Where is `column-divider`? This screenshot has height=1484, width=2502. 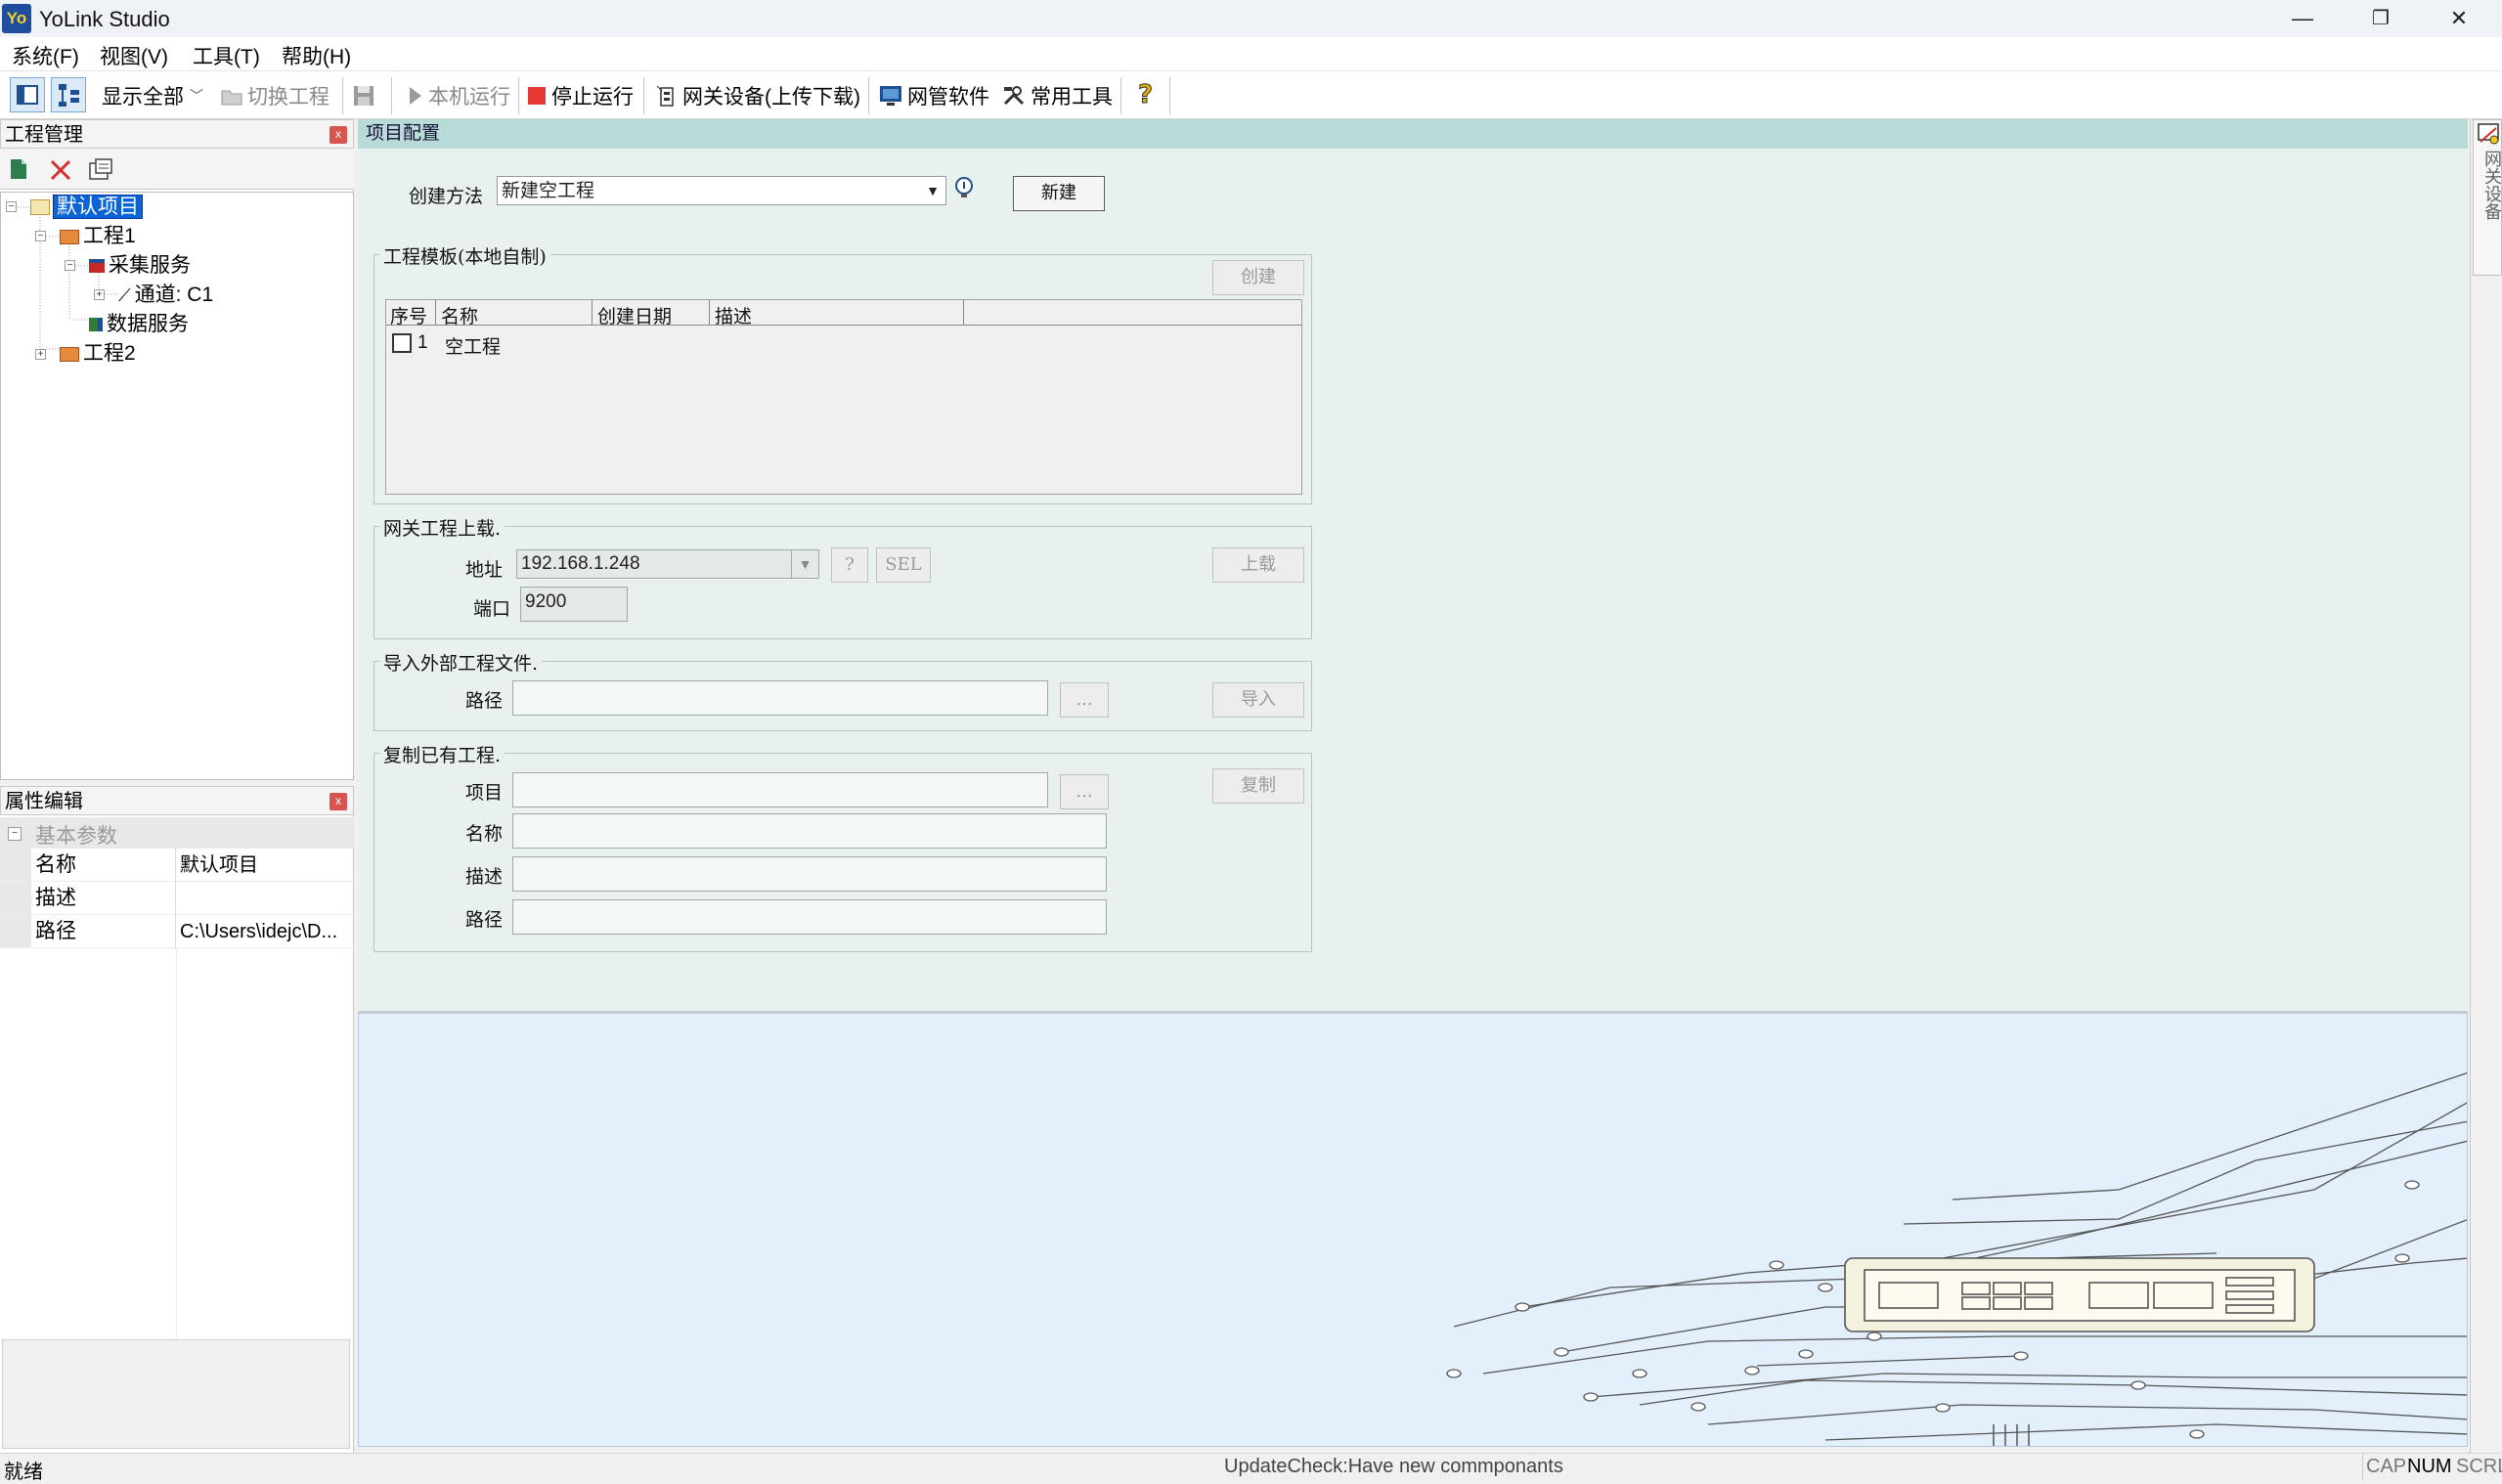
column-divider is located at coordinates (435, 313).